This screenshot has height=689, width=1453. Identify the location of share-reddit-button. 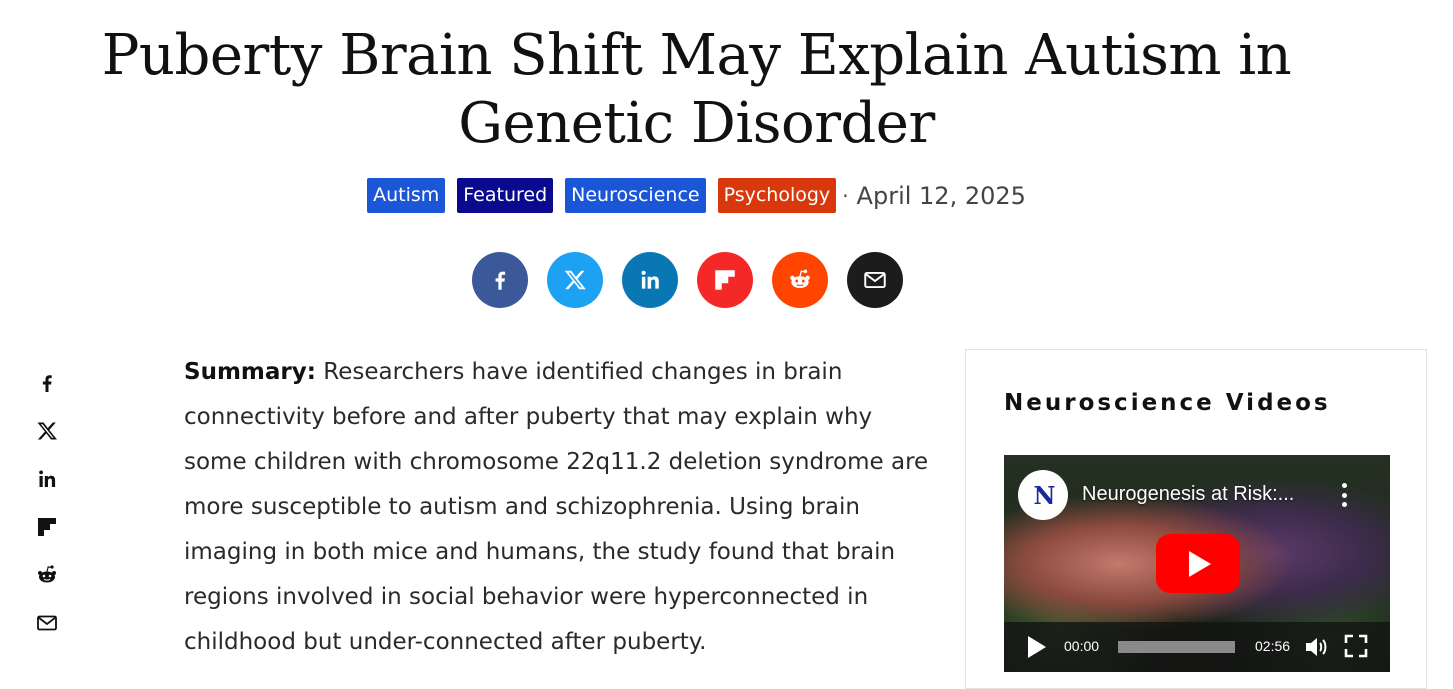
(800, 280).